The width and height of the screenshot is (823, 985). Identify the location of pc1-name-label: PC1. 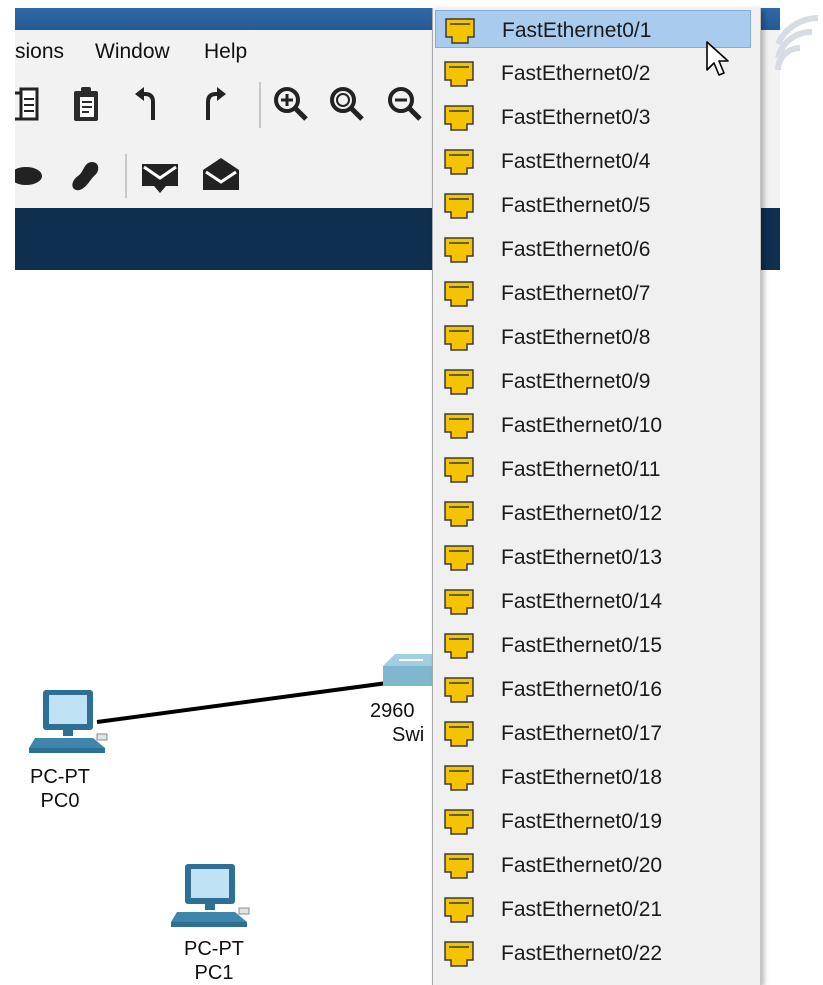
(214, 973).